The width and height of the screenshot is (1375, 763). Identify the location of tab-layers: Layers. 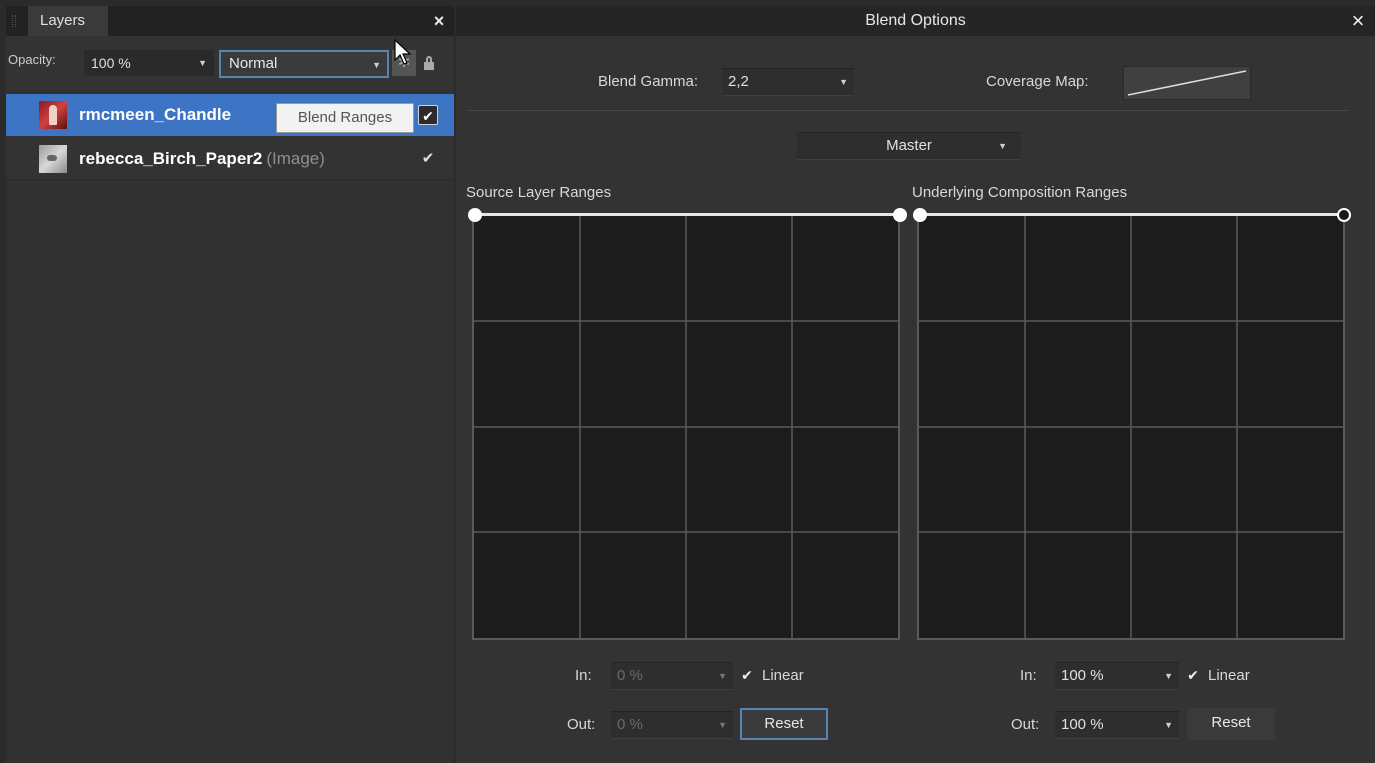
(68, 21).